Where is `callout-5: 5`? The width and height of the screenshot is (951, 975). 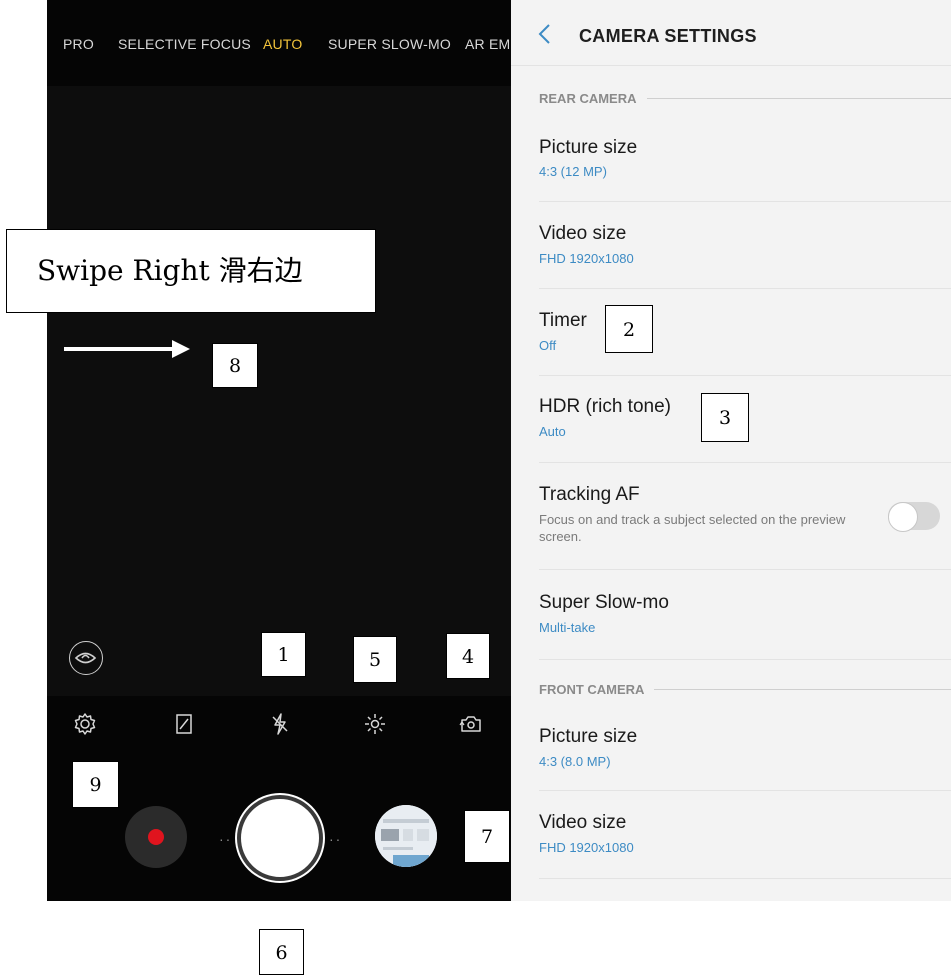
callout-5: 5 is located at coordinates (375, 659).